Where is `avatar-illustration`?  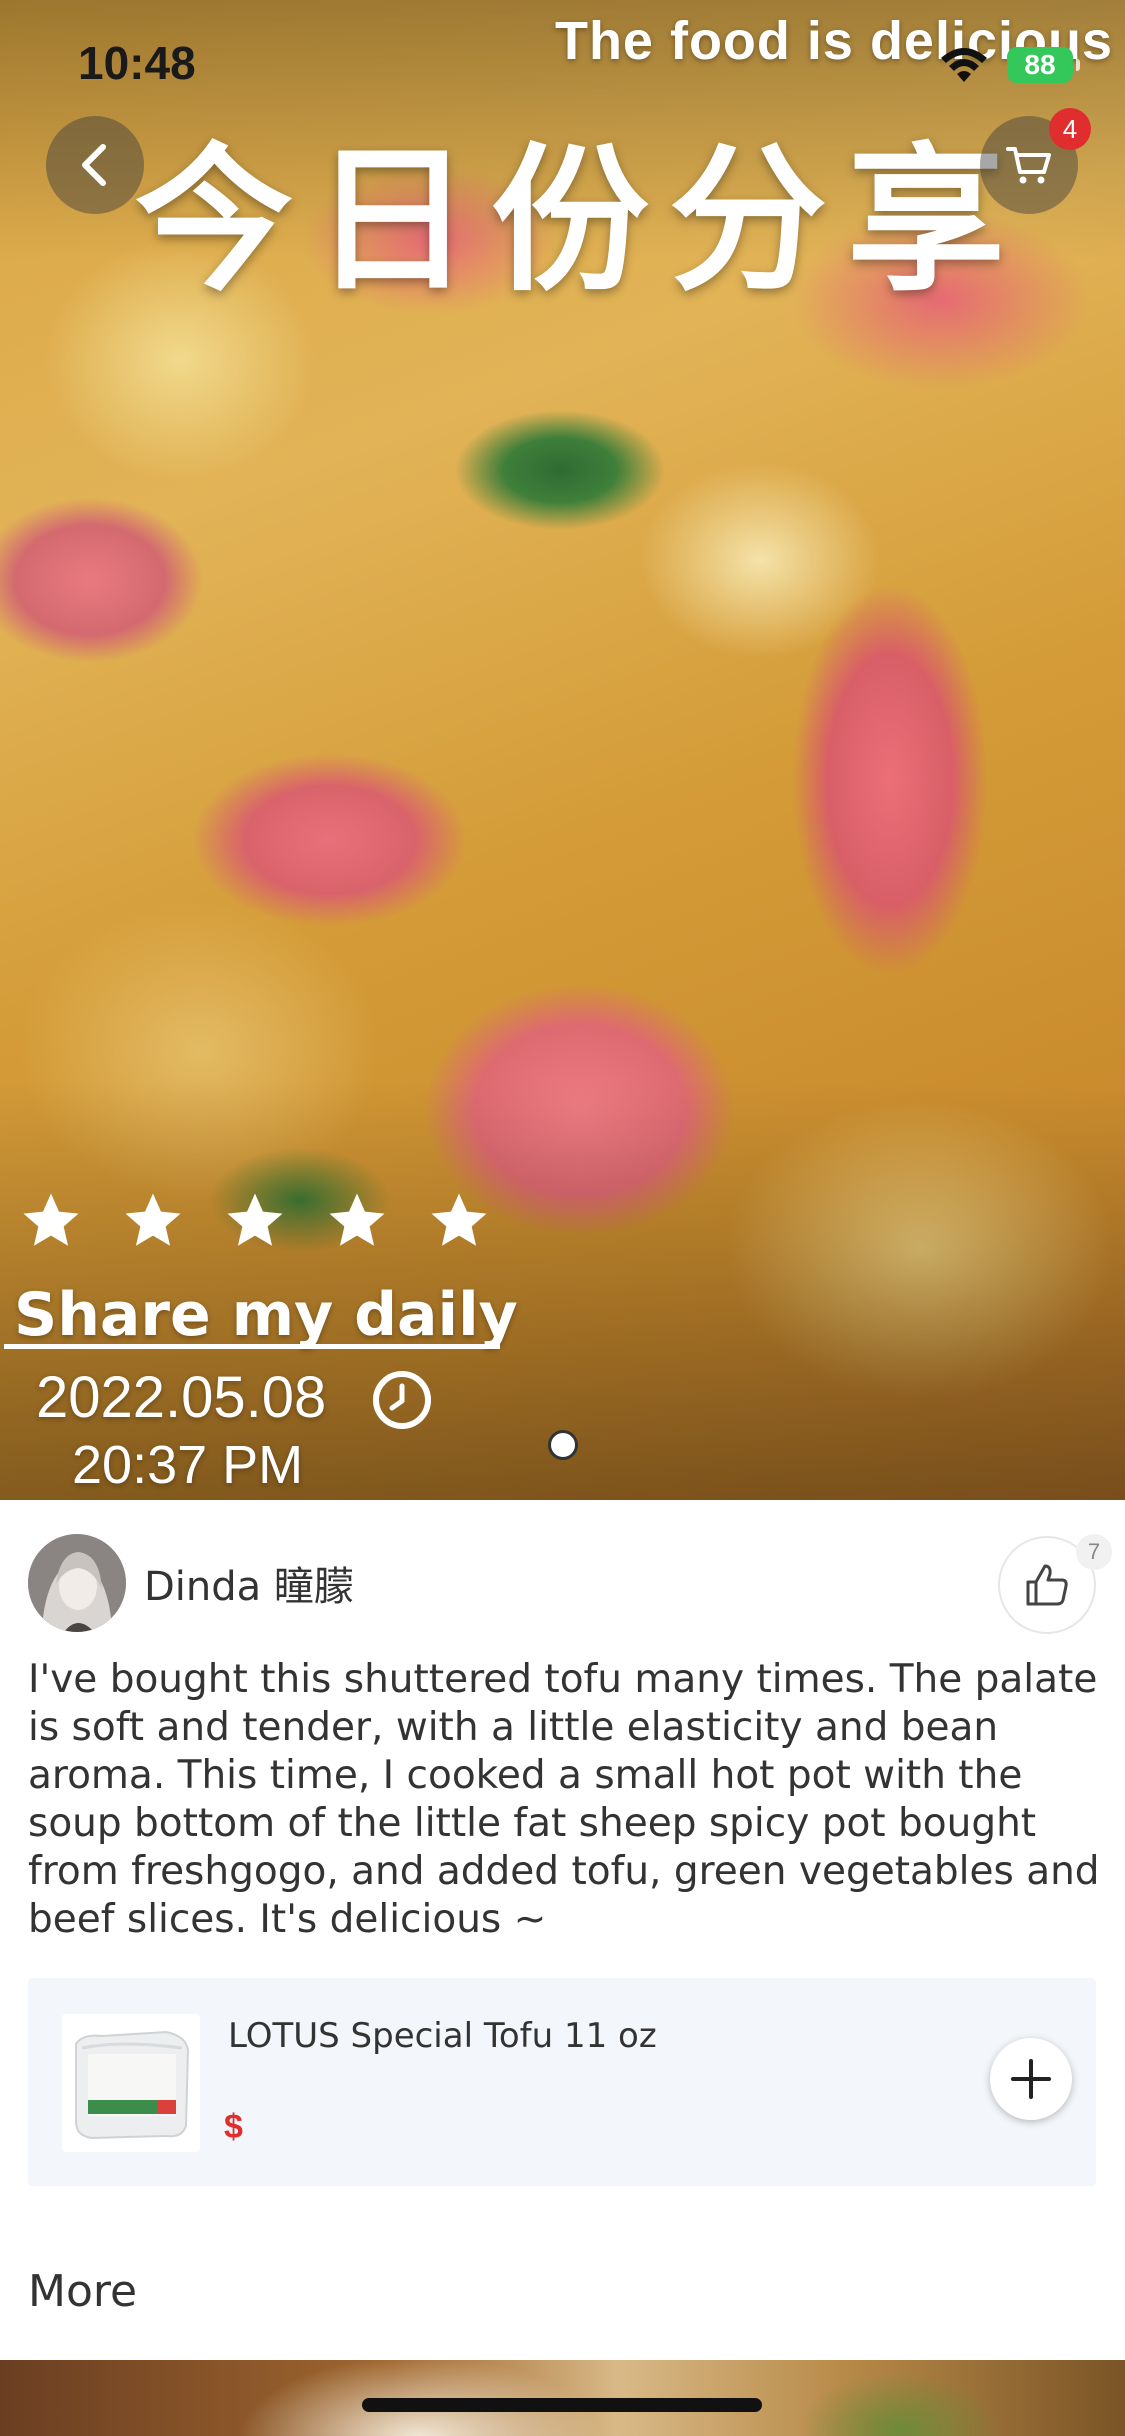 avatar-illustration is located at coordinates (77, 1583).